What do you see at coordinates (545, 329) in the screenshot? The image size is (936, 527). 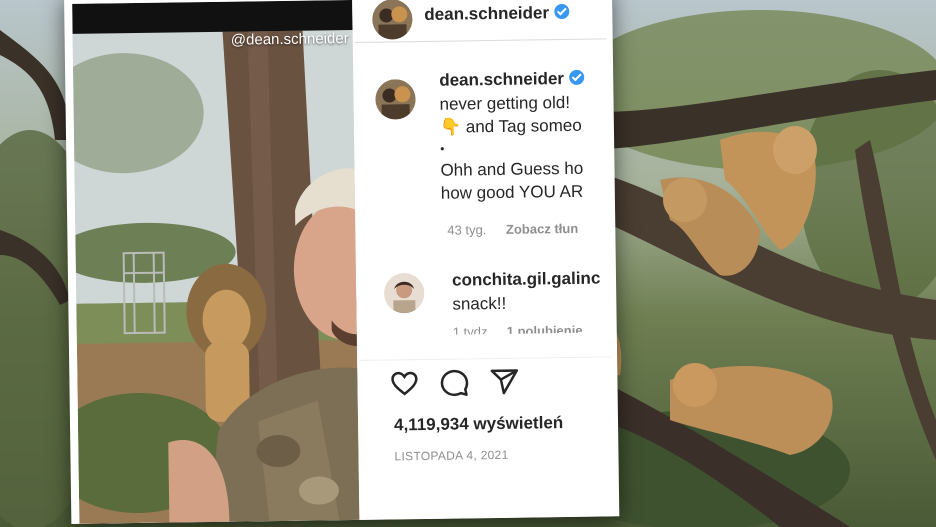 I see `comment-likes: 1 polubienie` at bounding box center [545, 329].